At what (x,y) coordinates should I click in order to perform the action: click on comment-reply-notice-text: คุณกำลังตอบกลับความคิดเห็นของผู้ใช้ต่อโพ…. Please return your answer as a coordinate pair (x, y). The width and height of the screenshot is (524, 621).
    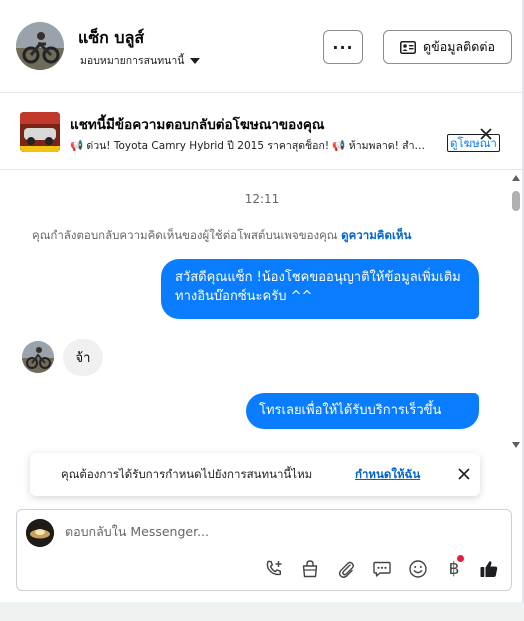
    Looking at the image, I should click on (185, 235).